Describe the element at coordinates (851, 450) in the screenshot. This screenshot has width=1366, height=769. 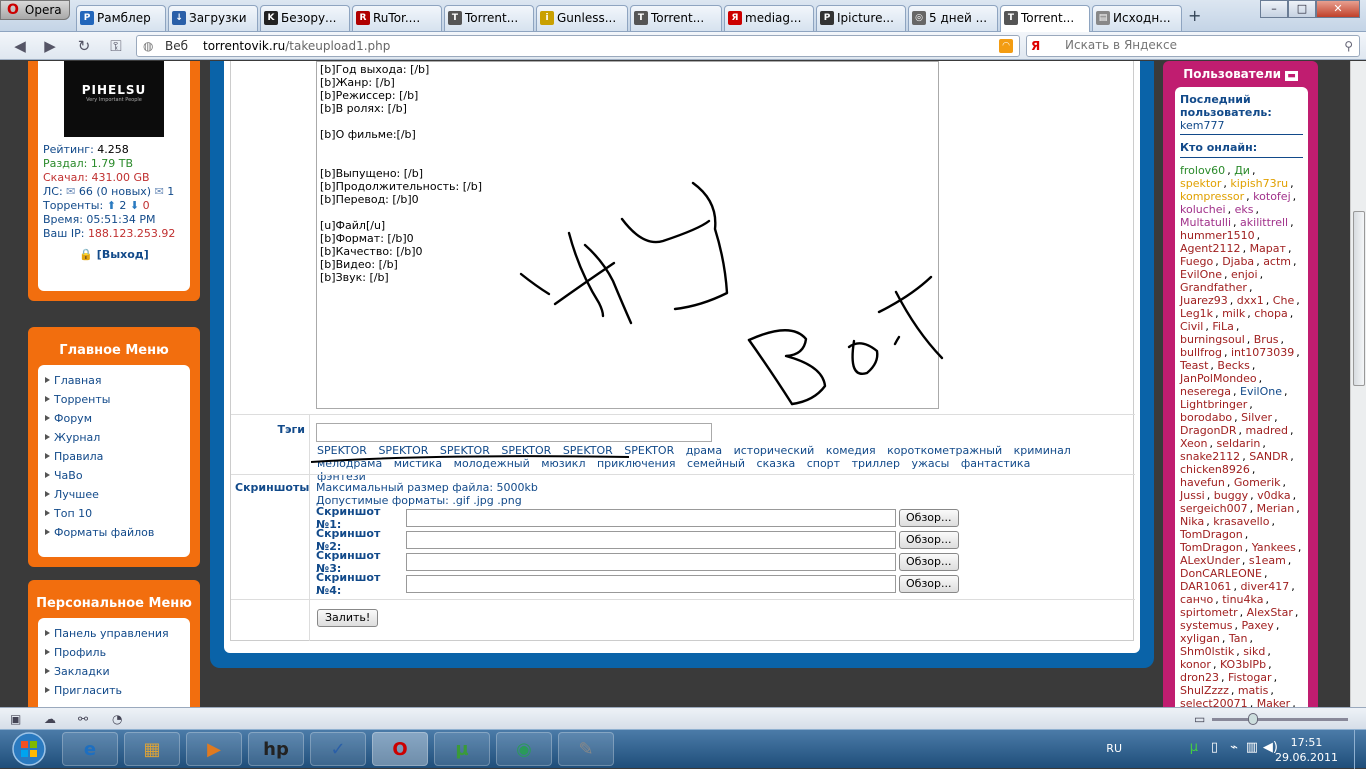
I see `tag-link: комедия` at that location.